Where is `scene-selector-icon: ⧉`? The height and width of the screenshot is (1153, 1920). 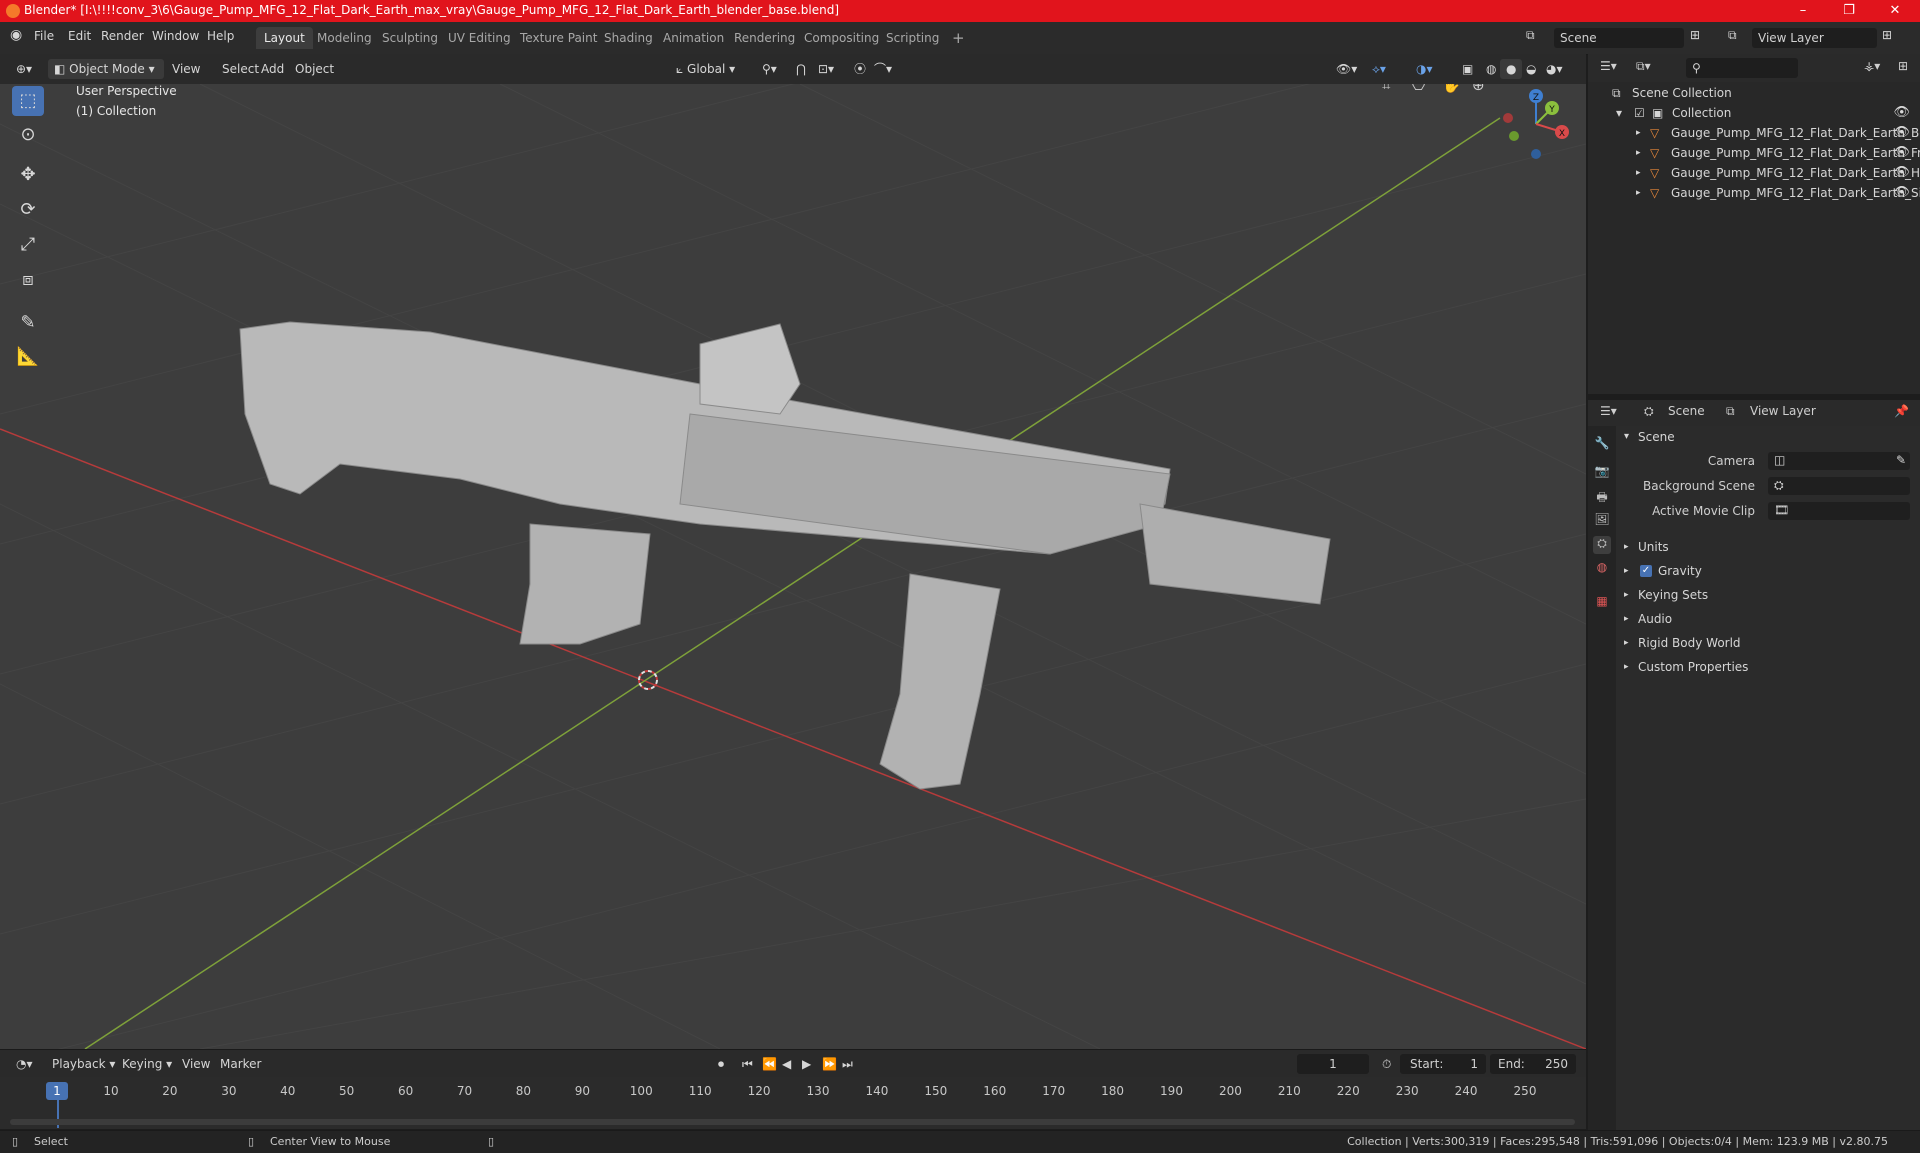
scene-selector-icon: ⧉ is located at coordinates (1530, 35).